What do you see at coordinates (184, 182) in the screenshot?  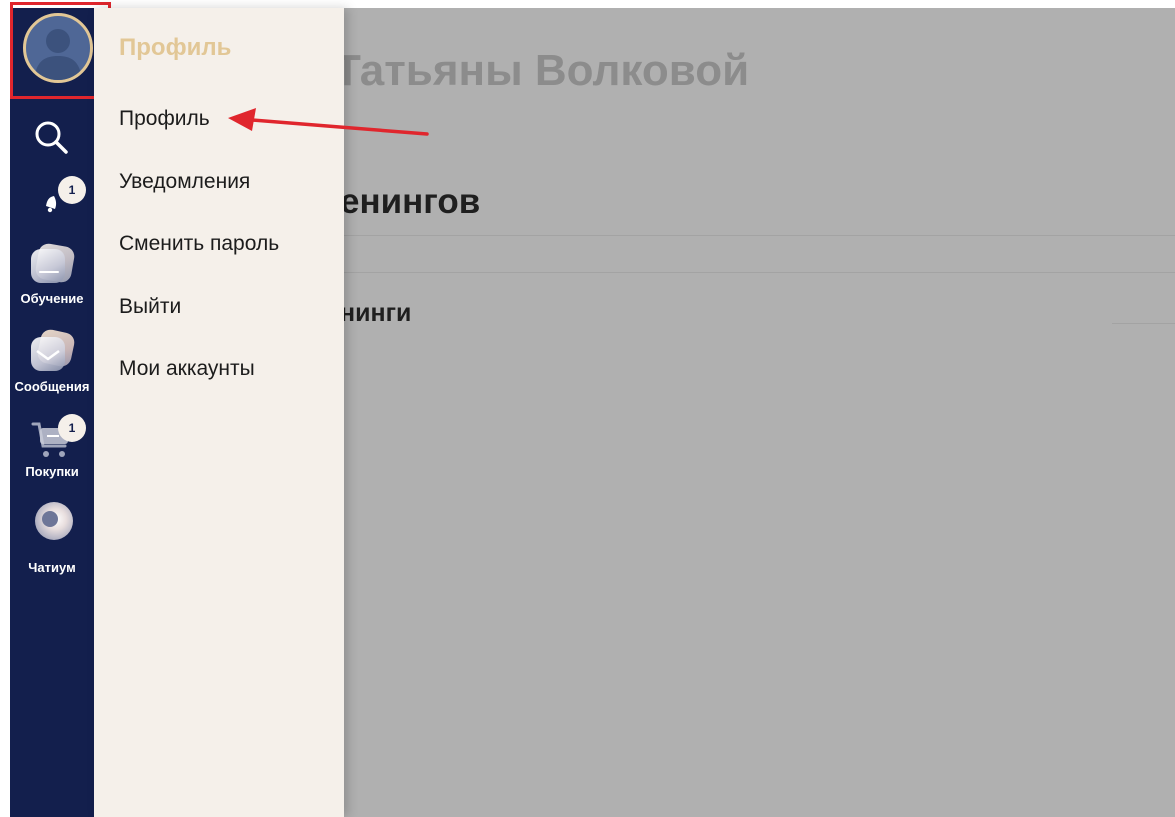 I see `menu-item-notifications: Уведомления` at bounding box center [184, 182].